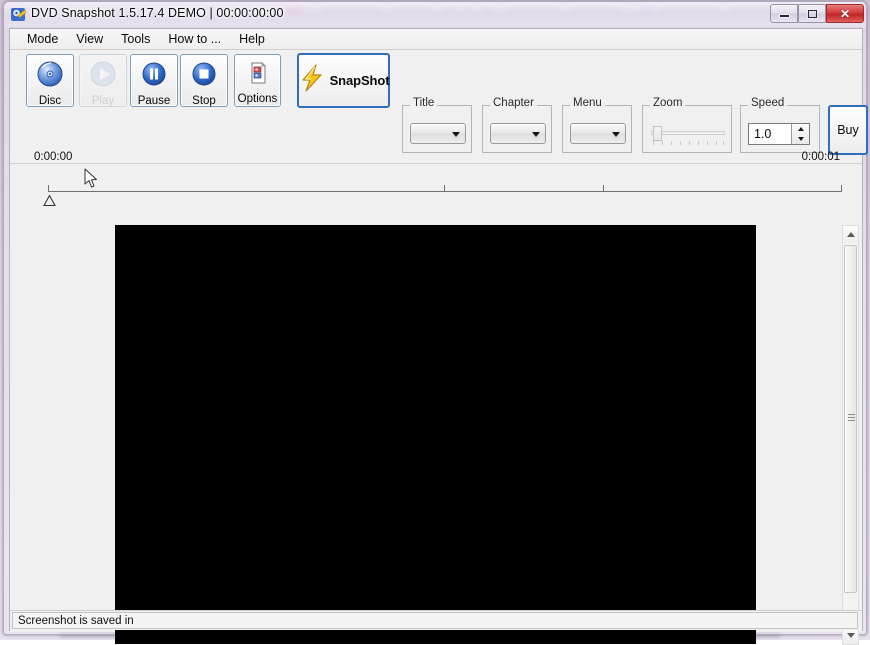 This screenshot has height=645, width=870. I want to click on minimize-button, so click(784, 13).